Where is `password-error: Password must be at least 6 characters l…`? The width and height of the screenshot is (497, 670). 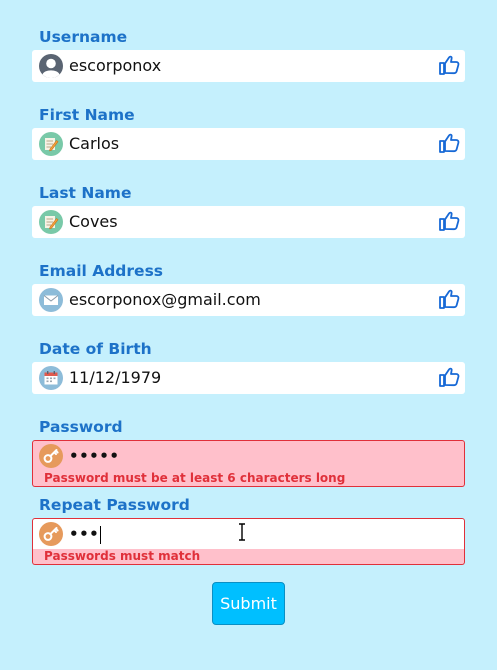
password-error: Password must be at least 6 characters l… is located at coordinates (248, 479).